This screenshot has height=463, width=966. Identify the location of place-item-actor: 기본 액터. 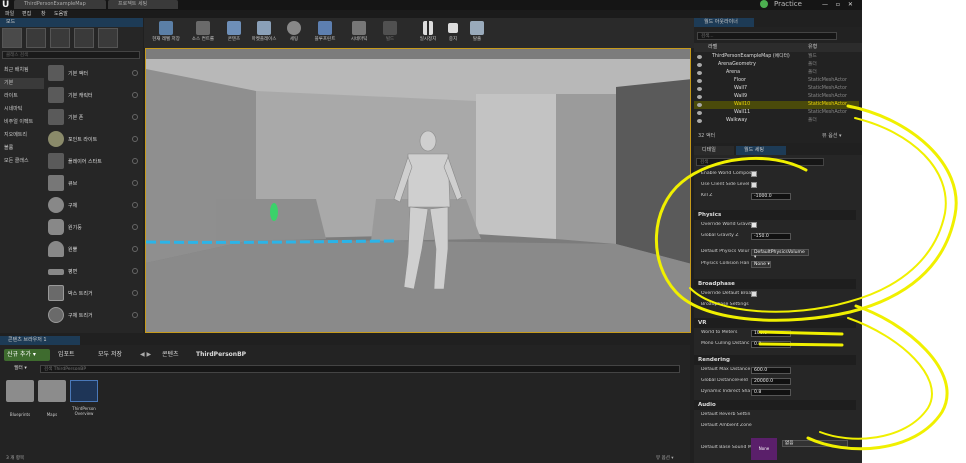
(93, 74).